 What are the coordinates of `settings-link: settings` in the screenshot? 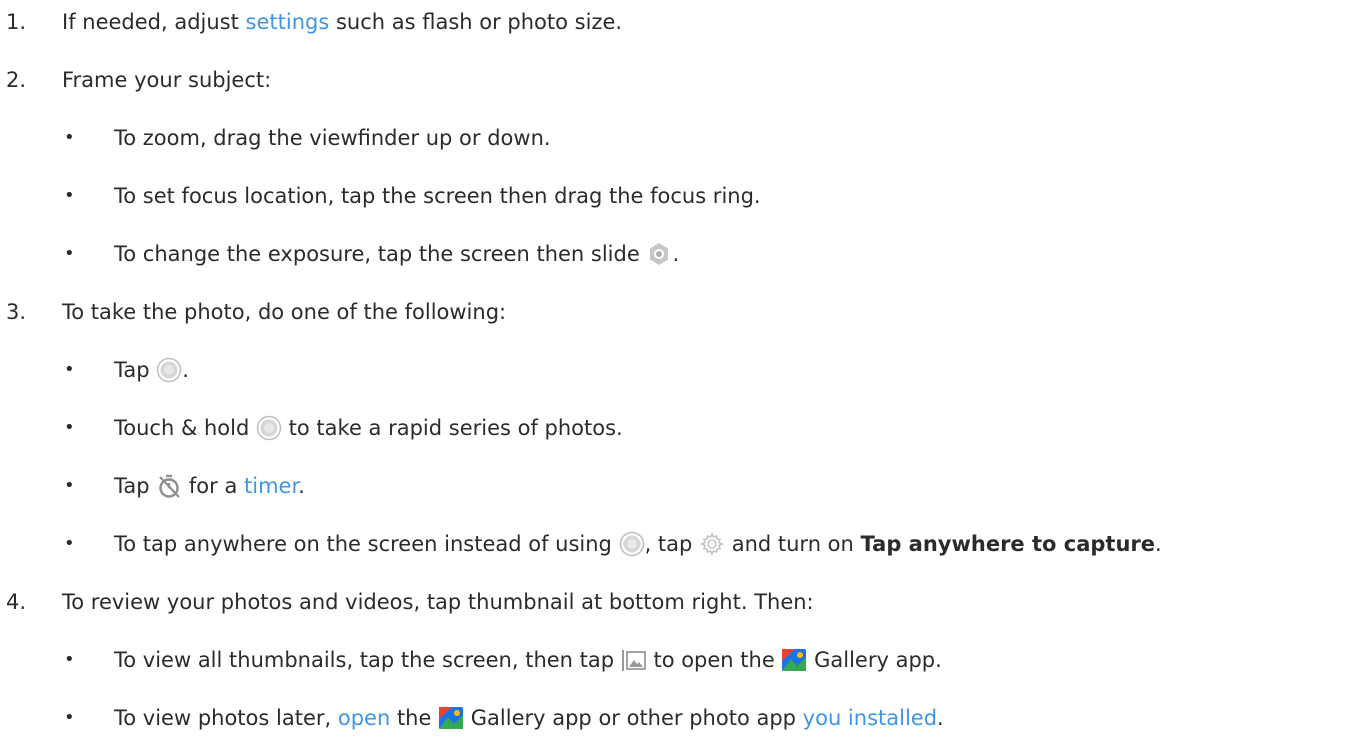 It's located at (288, 22).